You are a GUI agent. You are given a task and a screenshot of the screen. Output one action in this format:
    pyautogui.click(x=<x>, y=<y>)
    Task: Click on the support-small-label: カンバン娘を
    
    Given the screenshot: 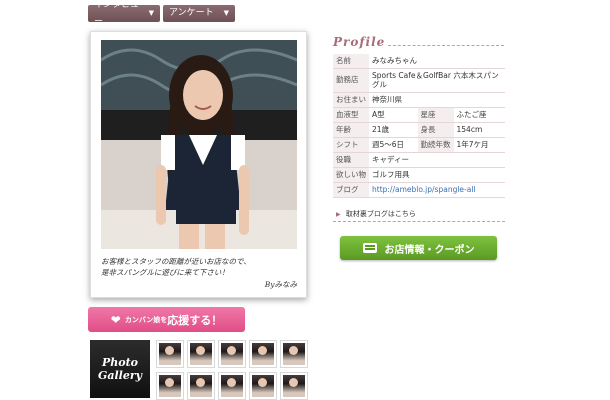 What is the action you would take?
    pyautogui.click(x=146, y=319)
    